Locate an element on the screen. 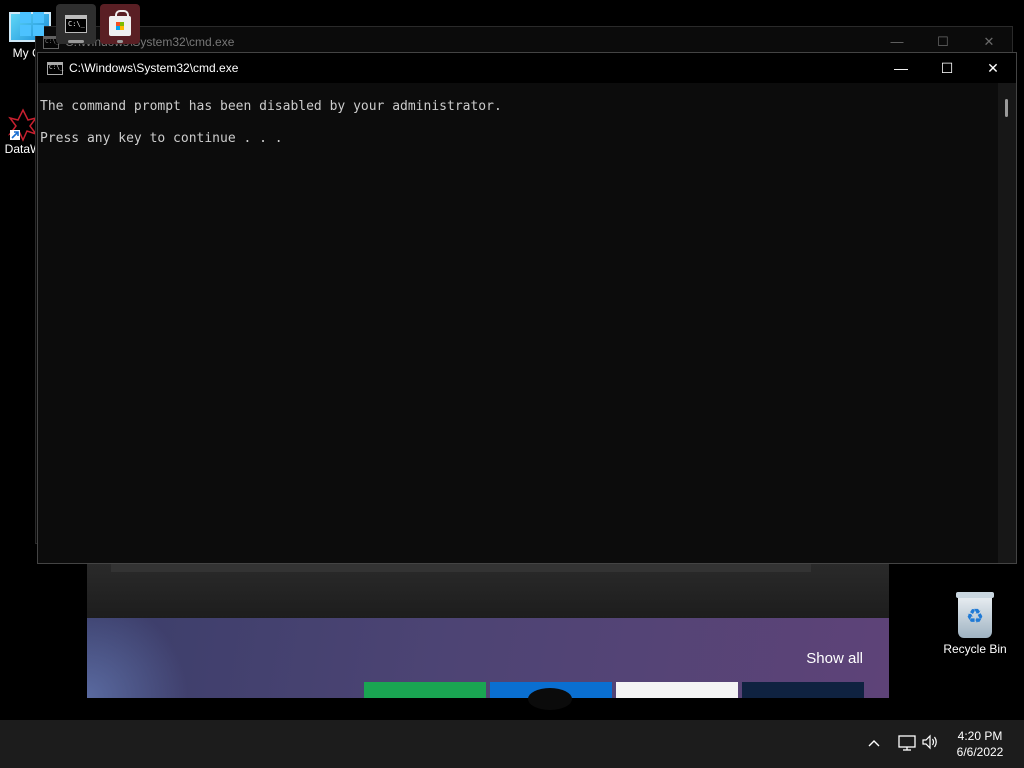 The image size is (1024, 768). start-button is located at coordinates (32, 24).